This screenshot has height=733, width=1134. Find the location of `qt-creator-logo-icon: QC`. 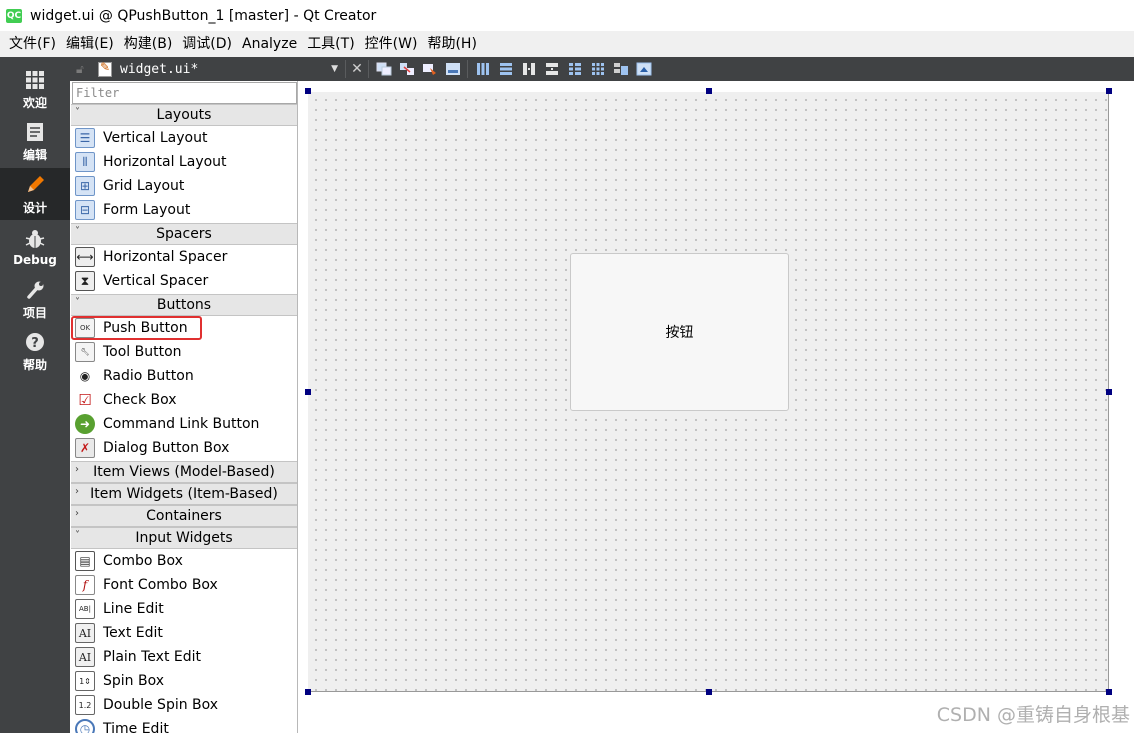

qt-creator-logo-icon: QC is located at coordinates (14, 15).